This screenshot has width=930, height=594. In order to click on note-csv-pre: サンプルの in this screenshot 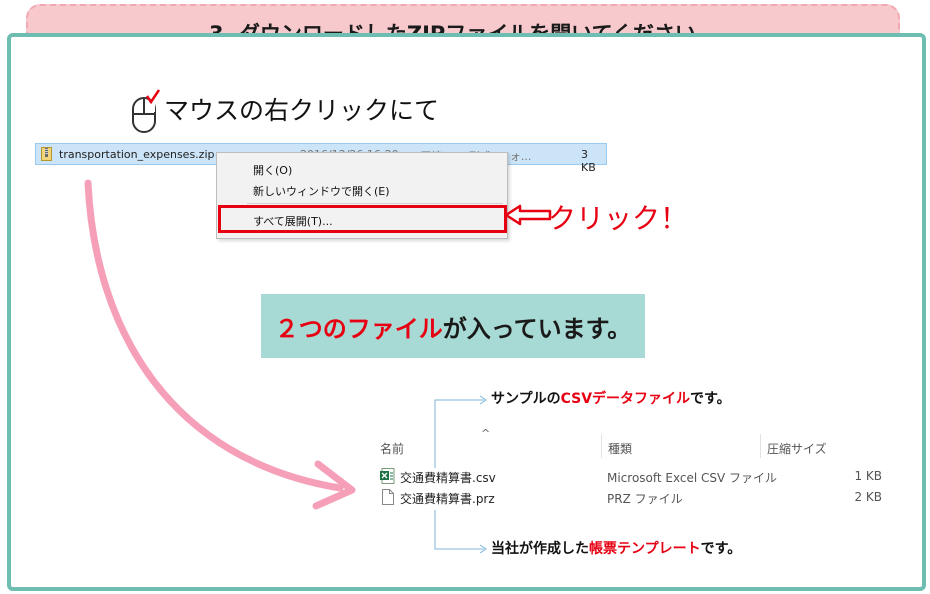, I will do `click(526, 399)`.